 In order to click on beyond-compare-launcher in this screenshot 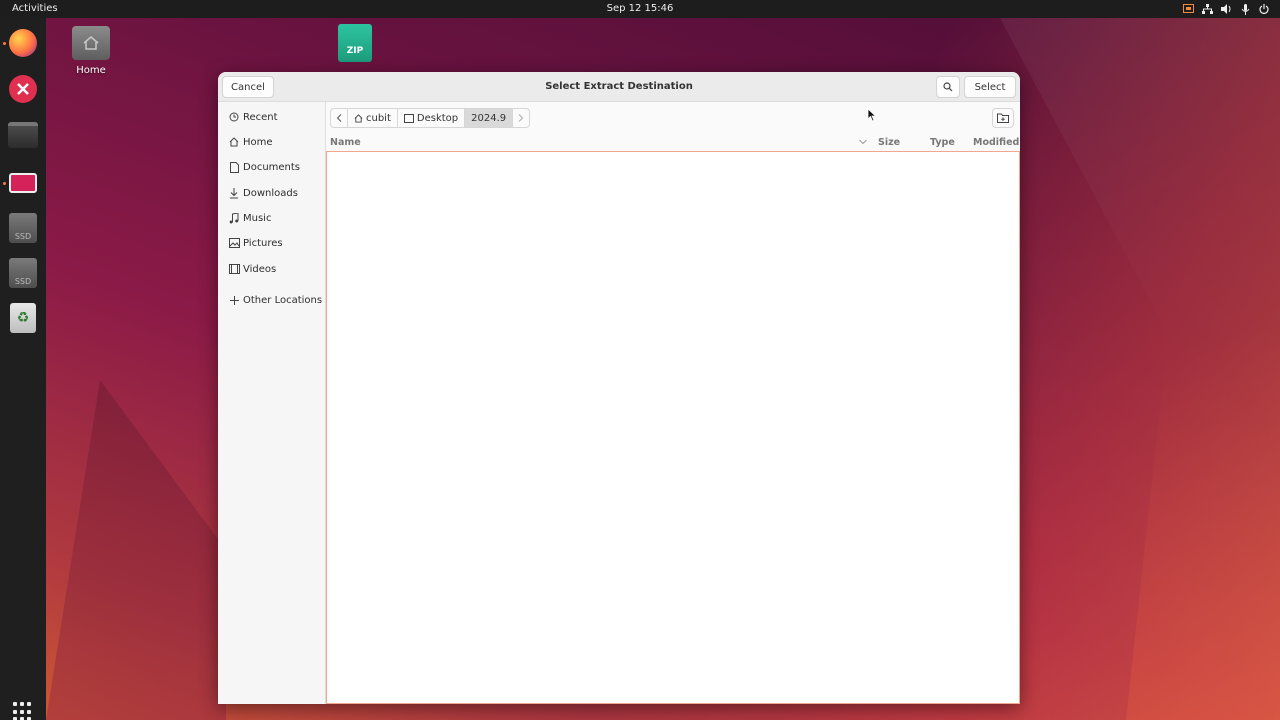, I will do `click(23, 89)`.